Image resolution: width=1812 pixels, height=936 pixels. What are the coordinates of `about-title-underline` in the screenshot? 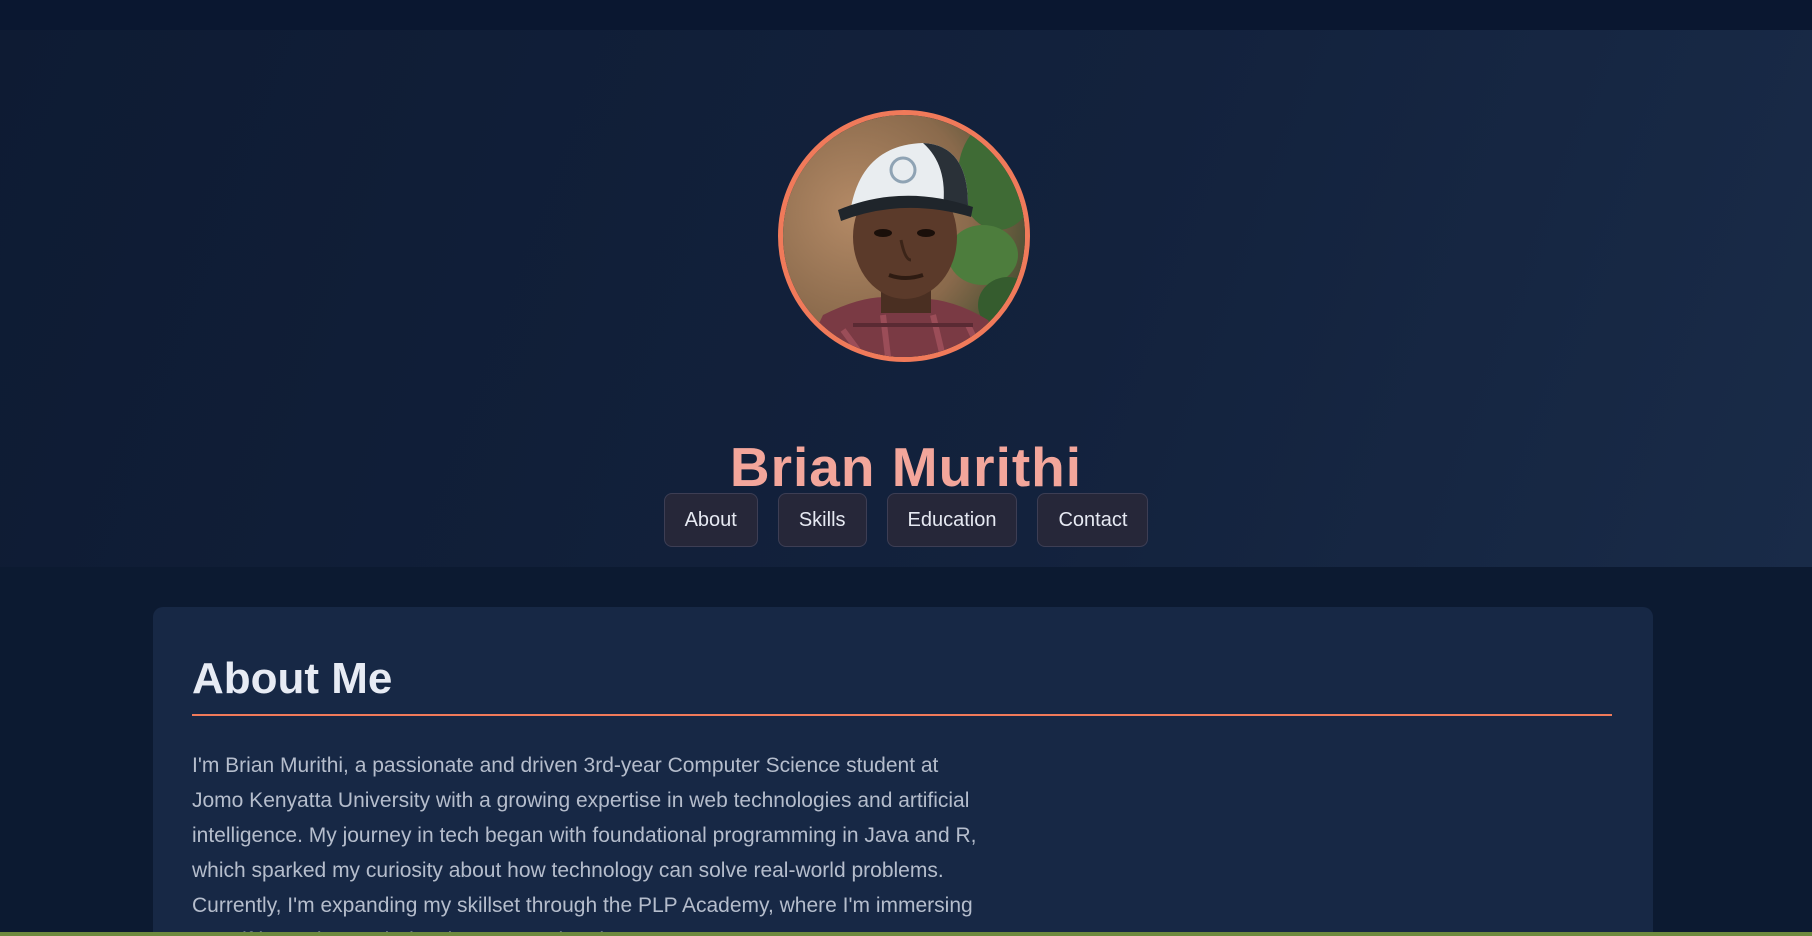 It's located at (902, 715).